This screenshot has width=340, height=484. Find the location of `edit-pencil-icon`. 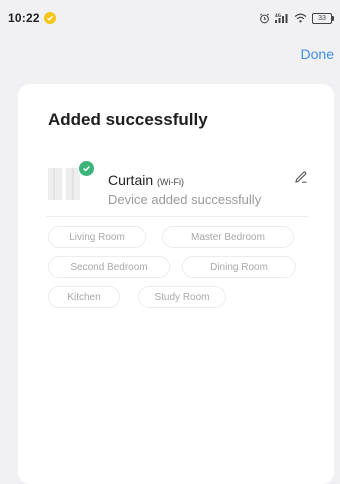

edit-pencil-icon is located at coordinates (301, 177).